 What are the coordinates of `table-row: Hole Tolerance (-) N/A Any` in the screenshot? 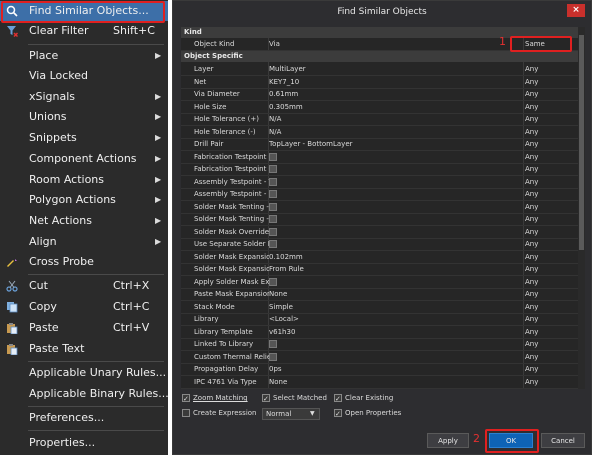 It's located at (379, 132).